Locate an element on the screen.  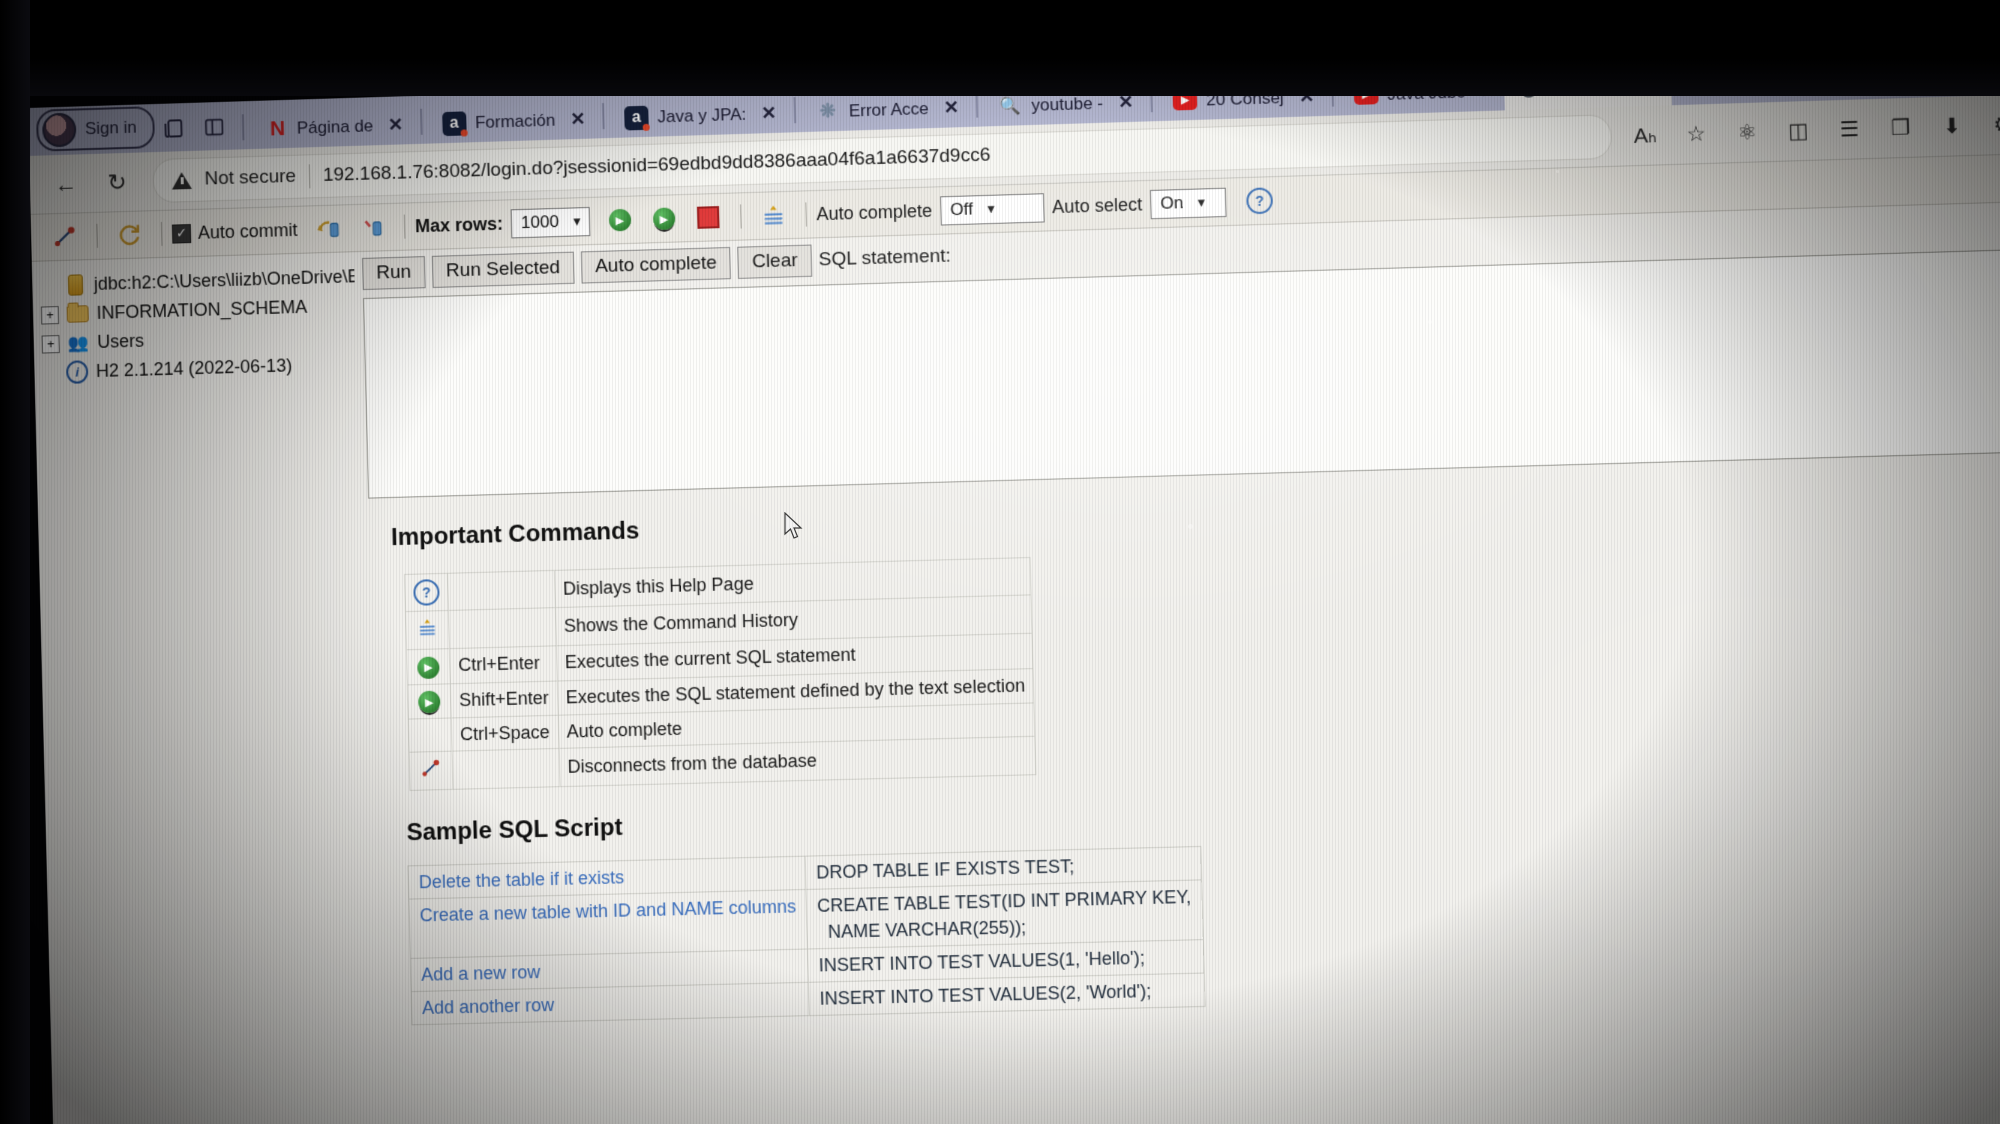
clear-button: Clear is located at coordinates (775, 261).